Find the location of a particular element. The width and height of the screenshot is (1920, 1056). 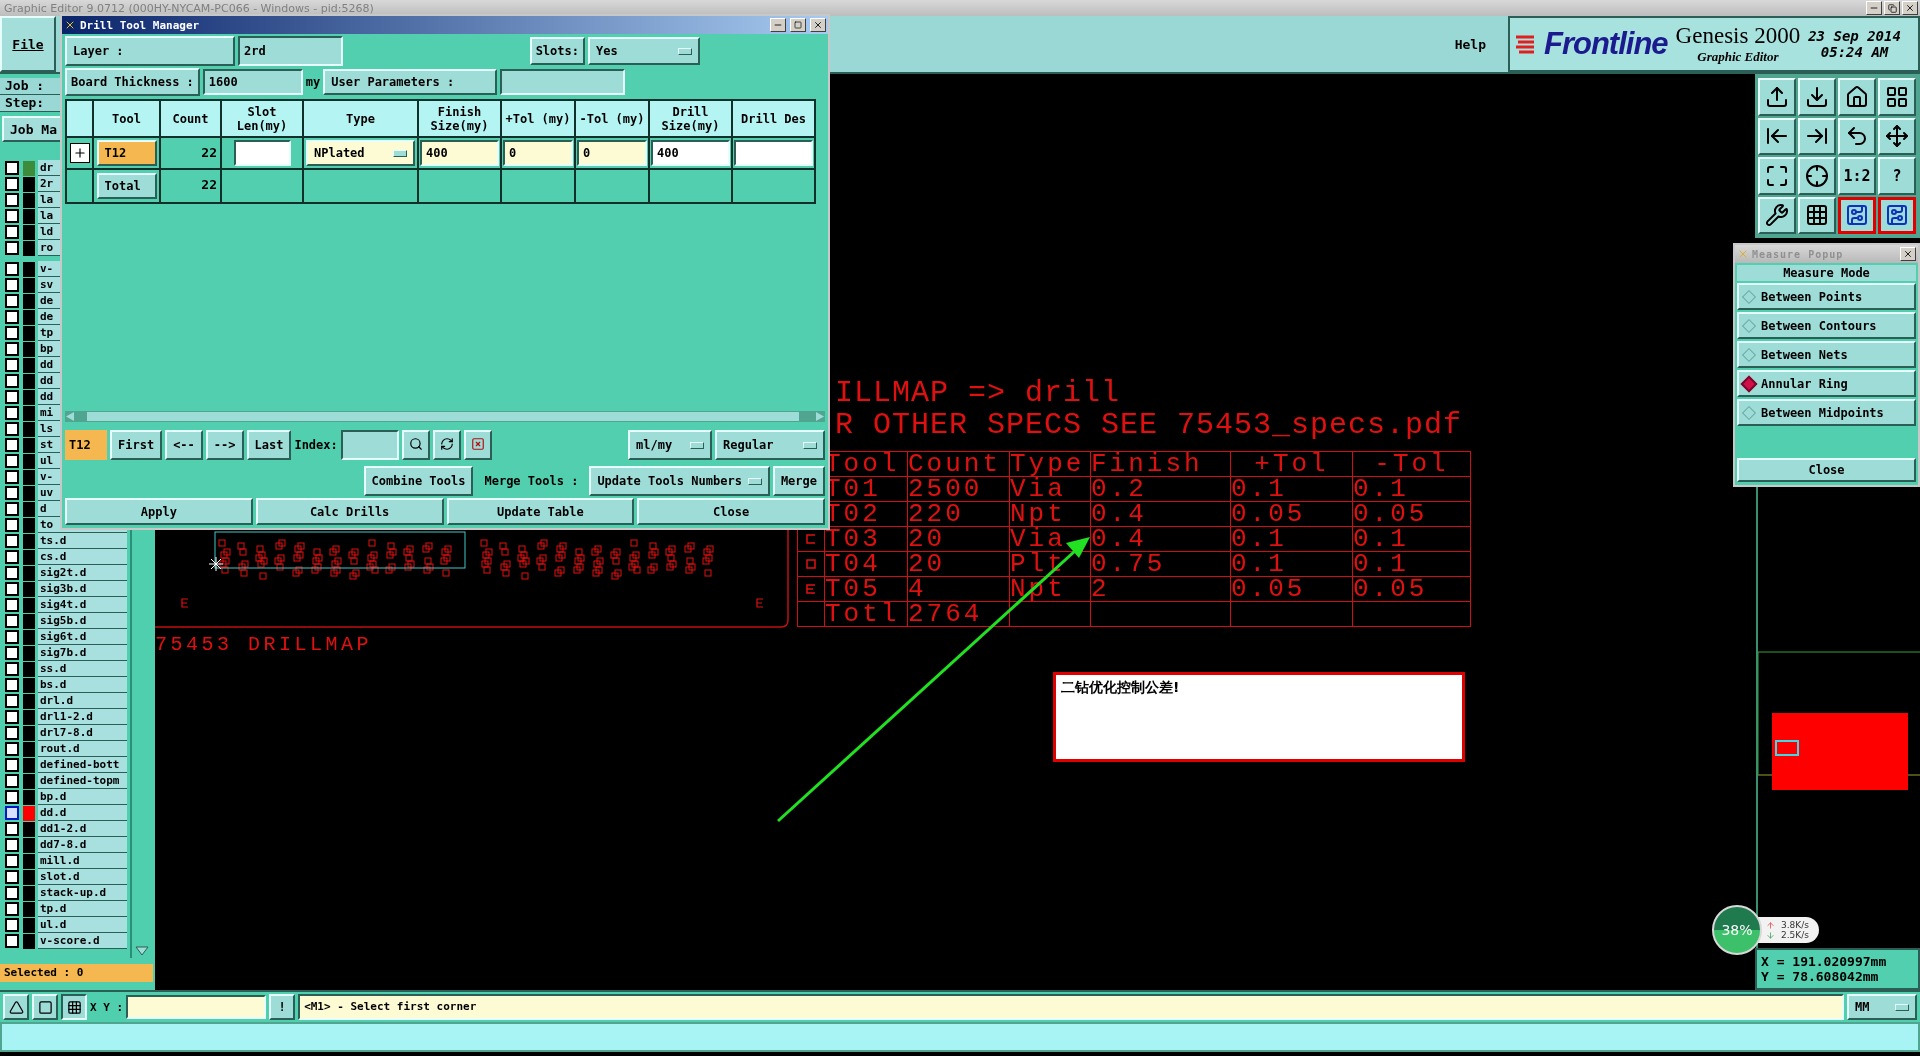

layer-list-item: ts.d is located at coordinates (82, 541).